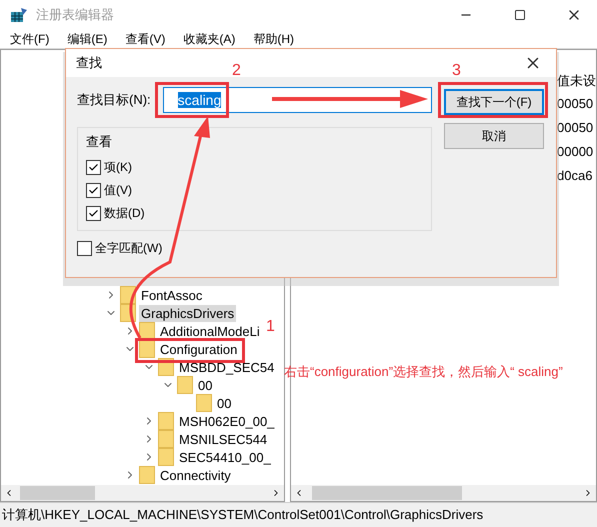 This screenshot has width=597, height=527. What do you see at coordinates (576, 81) in the screenshot?
I see `value-text: 值未设` at bounding box center [576, 81].